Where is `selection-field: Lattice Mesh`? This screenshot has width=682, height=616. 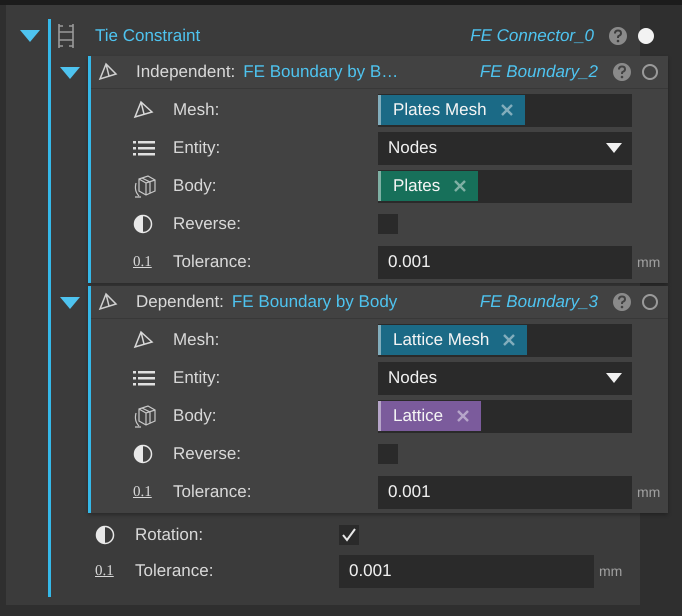 selection-field: Lattice Mesh is located at coordinates (505, 340).